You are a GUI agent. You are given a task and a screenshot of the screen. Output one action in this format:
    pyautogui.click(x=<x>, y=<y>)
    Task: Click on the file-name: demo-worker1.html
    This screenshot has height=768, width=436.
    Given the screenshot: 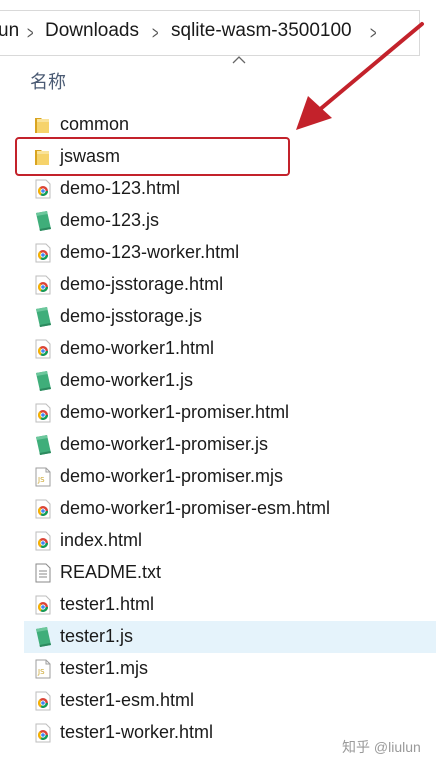 What is the action you would take?
    pyautogui.click(x=137, y=348)
    